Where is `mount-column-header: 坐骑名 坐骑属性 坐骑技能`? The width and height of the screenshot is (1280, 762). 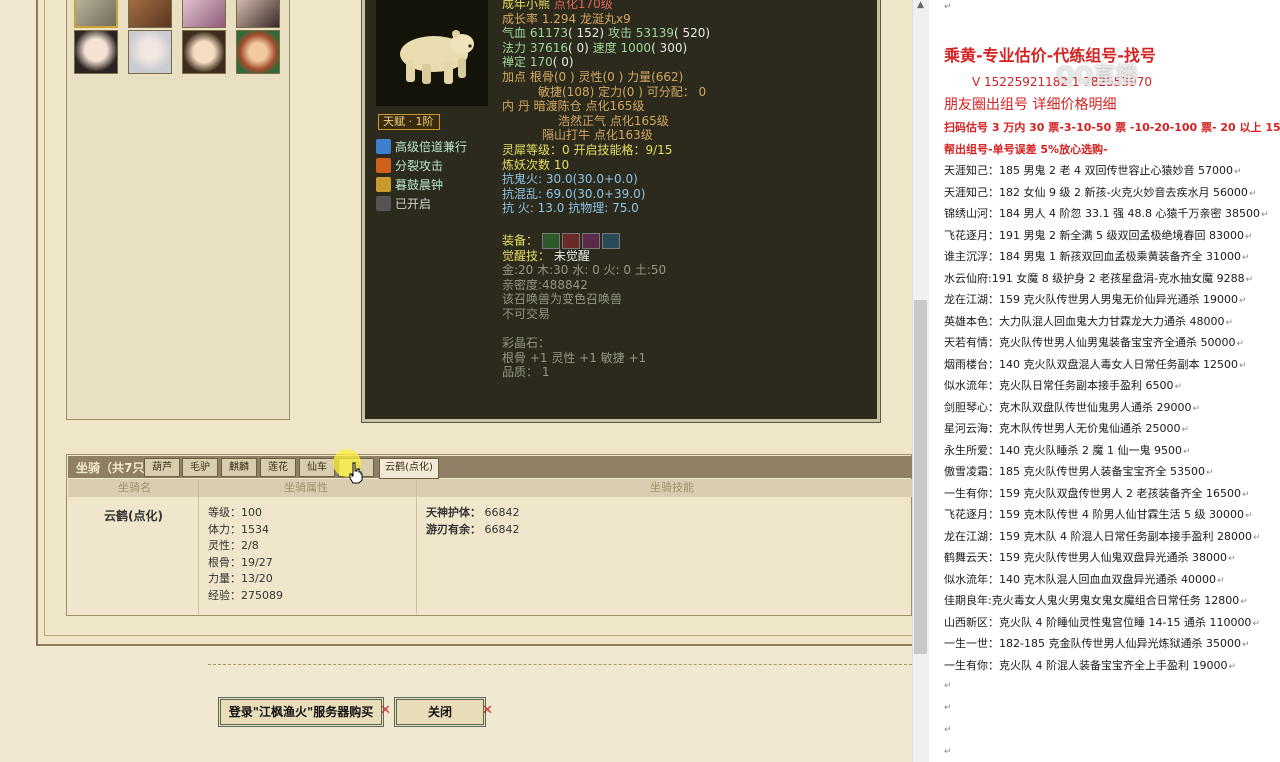
mount-column-header: 坐骑名 坐骑属性 坐骑技能 is located at coordinates (490, 488).